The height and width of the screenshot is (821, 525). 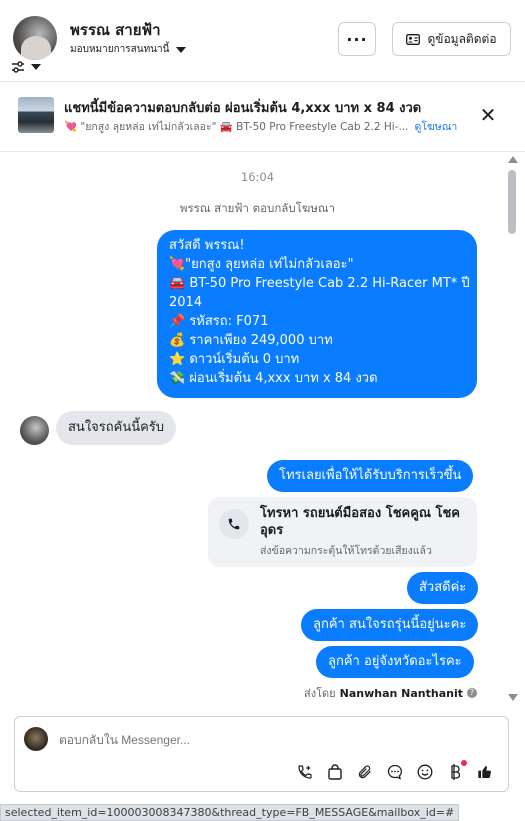 I want to click on message-composer, so click(x=261, y=754).